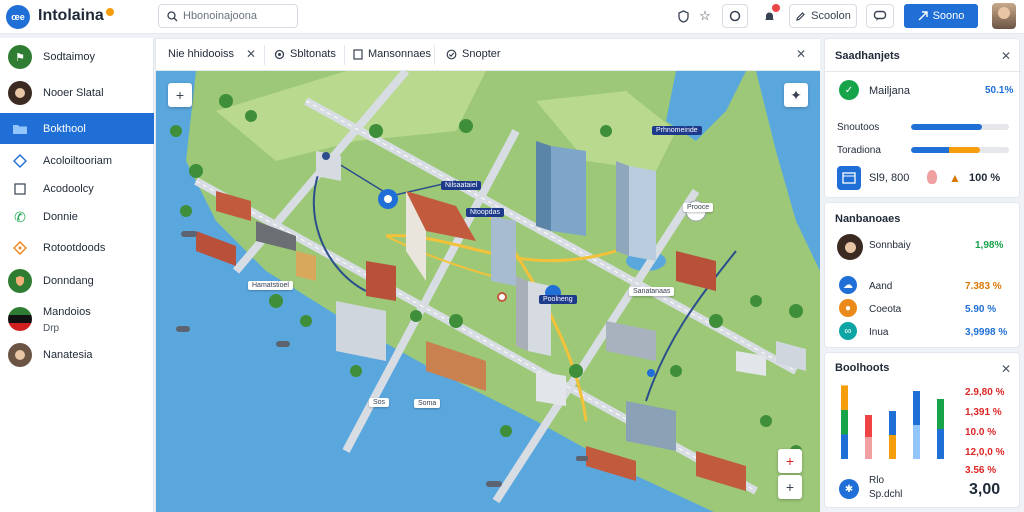 This screenshot has height=512, width=1024. Describe the element at coordinates (850, 247) in the screenshot. I see `avatar` at that location.